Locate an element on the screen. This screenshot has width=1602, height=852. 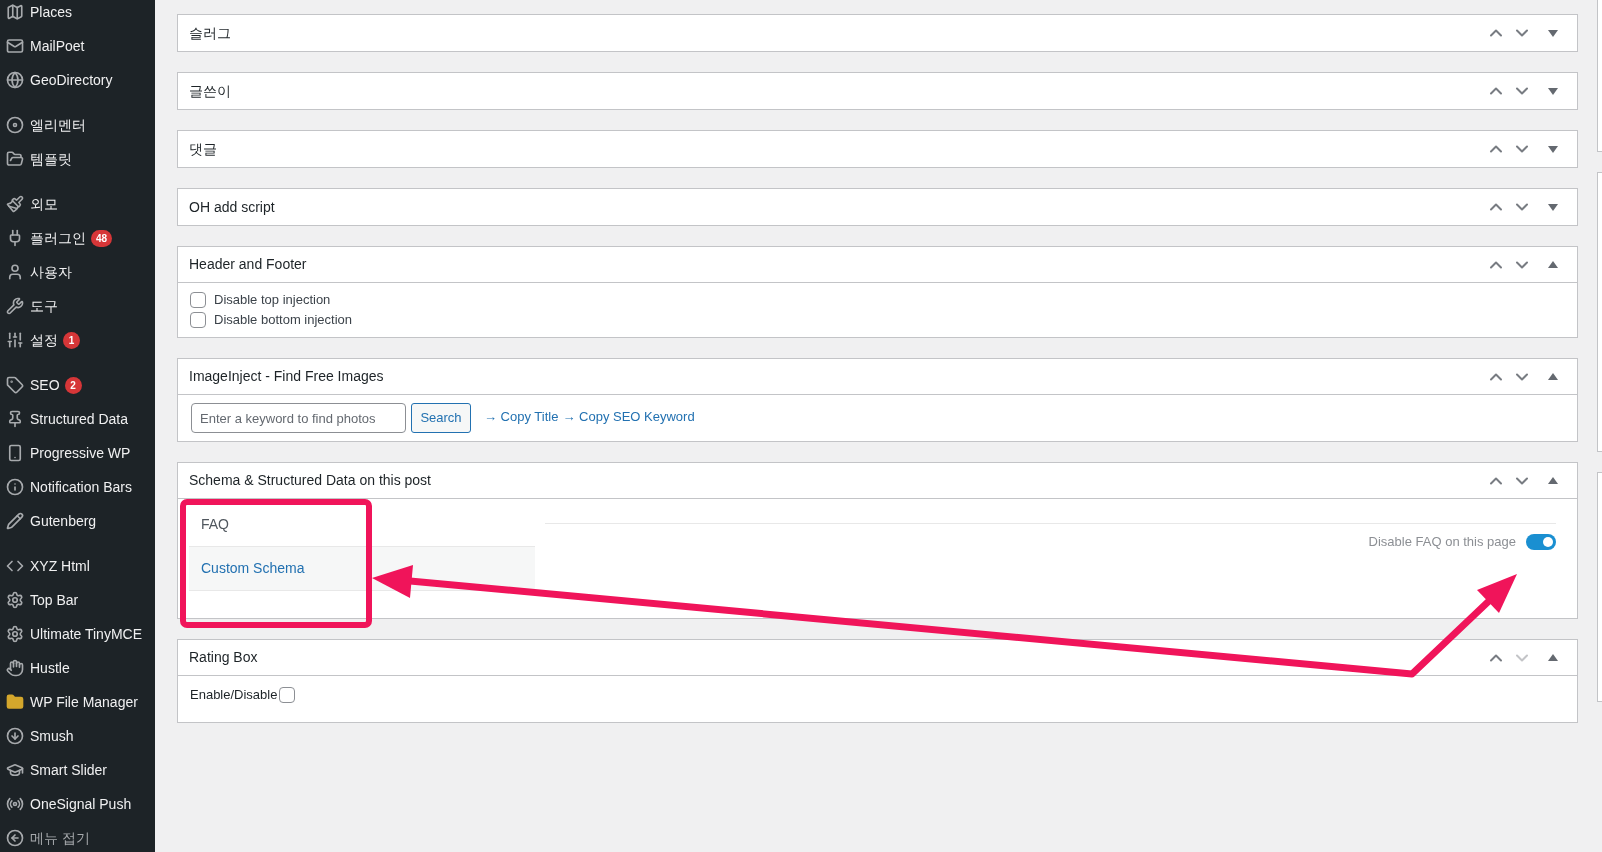
menu-item: Gutenberg is located at coordinates (63, 521).